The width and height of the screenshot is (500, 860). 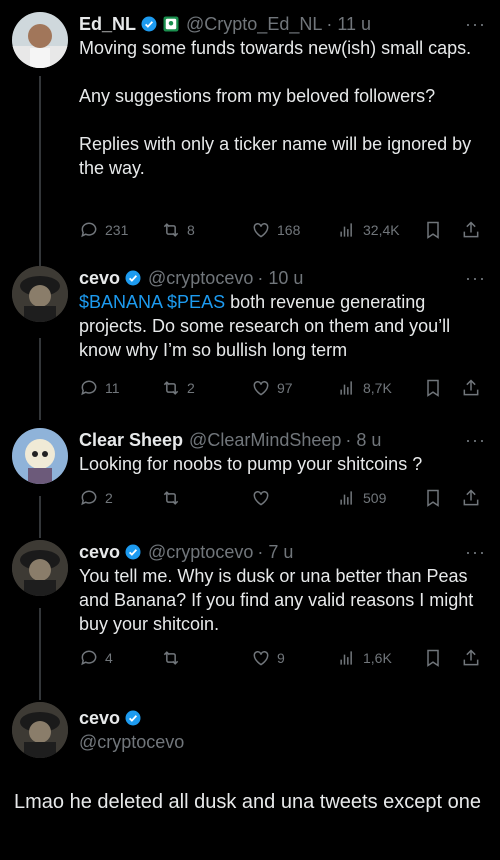 I want to click on reply-button: 11, so click(x=99, y=388).